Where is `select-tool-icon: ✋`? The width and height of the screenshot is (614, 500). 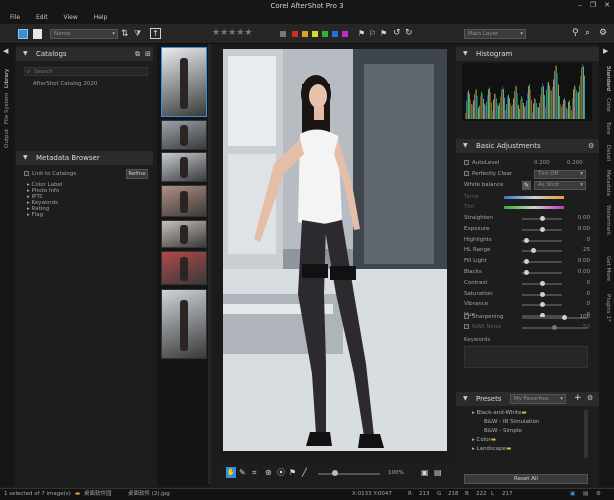 select-tool-icon: ✋ is located at coordinates (231, 472).